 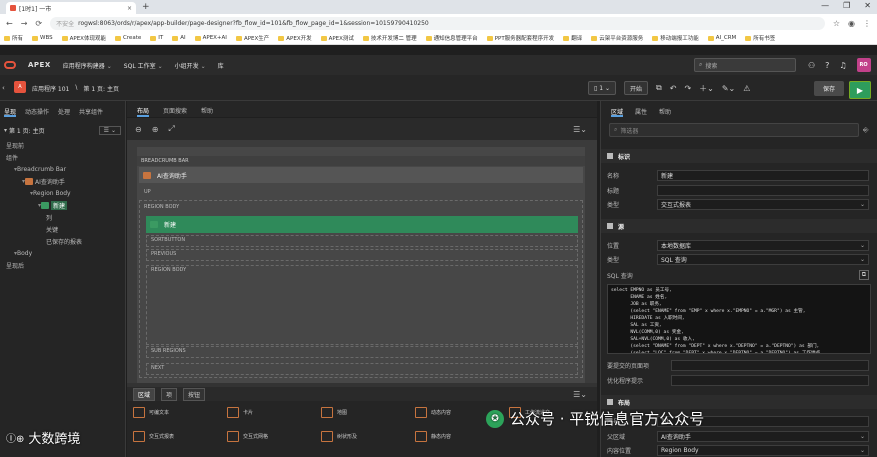 What do you see at coordinates (37, 112) in the screenshot?
I see `tab-dynamic-actions: 动态操作` at bounding box center [37, 112].